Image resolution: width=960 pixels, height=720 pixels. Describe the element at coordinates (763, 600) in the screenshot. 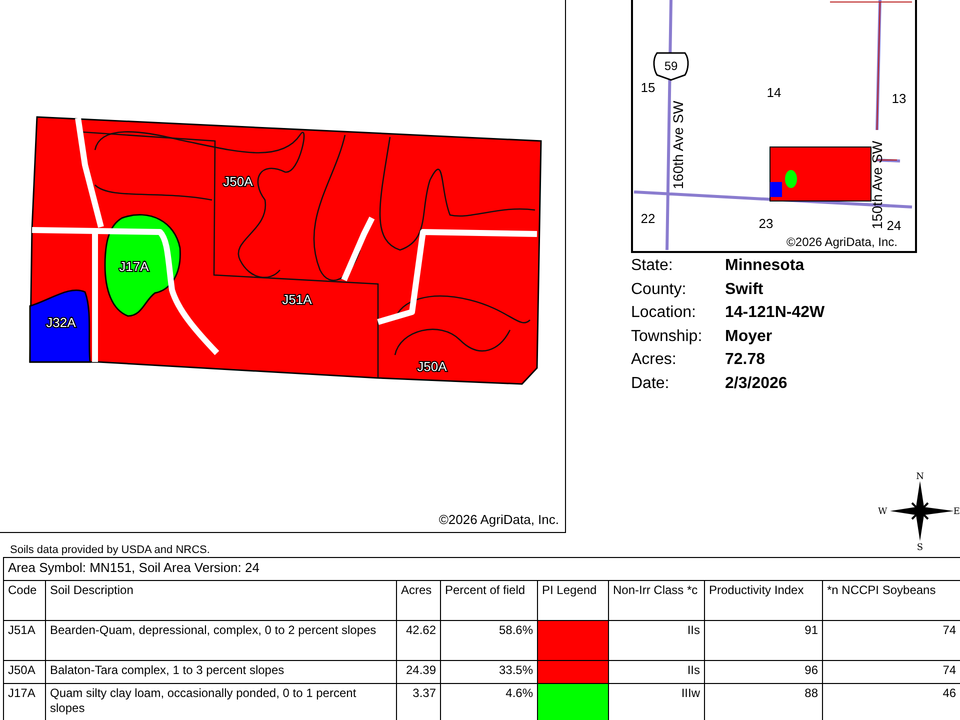

I see `column-header: Productivity Index` at that location.